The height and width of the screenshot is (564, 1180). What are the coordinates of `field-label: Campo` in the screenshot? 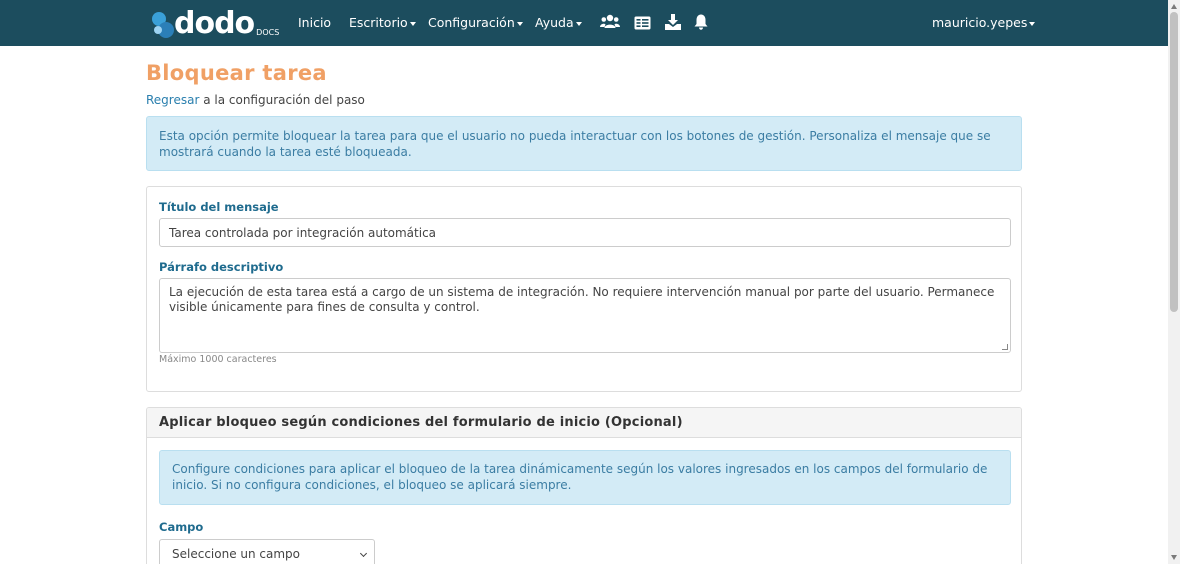 It's located at (181, 527).